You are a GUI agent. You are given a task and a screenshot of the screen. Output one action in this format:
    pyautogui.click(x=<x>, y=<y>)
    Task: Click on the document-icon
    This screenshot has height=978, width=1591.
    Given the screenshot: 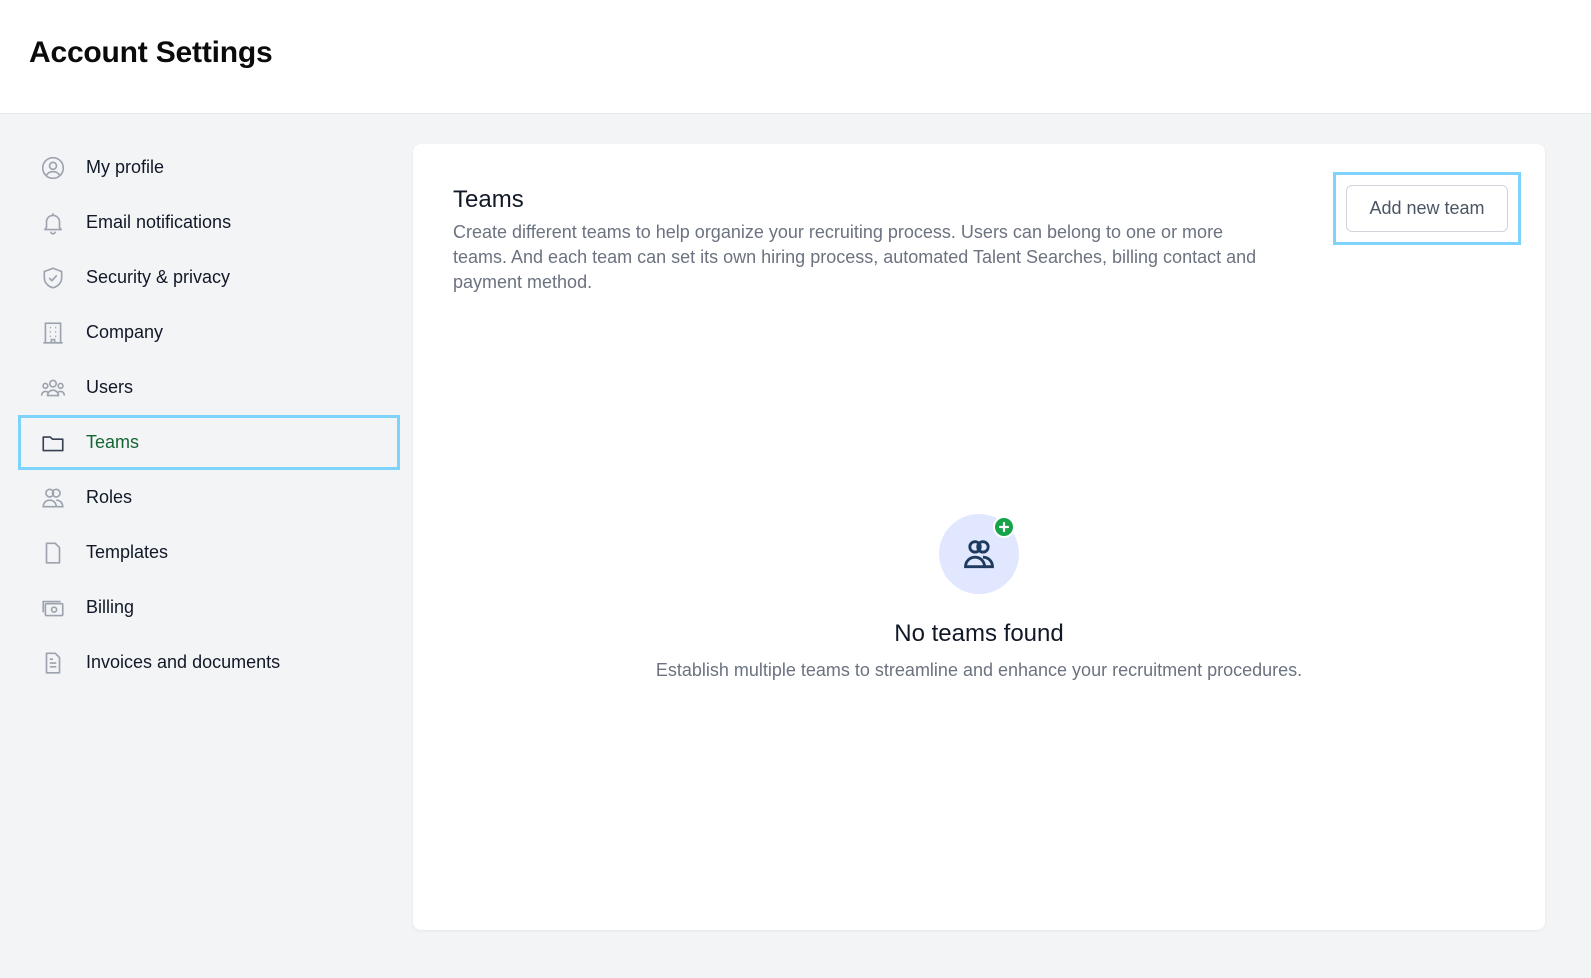 What is the action you would take?
    pyautogui.click(x=53, y=553)
    